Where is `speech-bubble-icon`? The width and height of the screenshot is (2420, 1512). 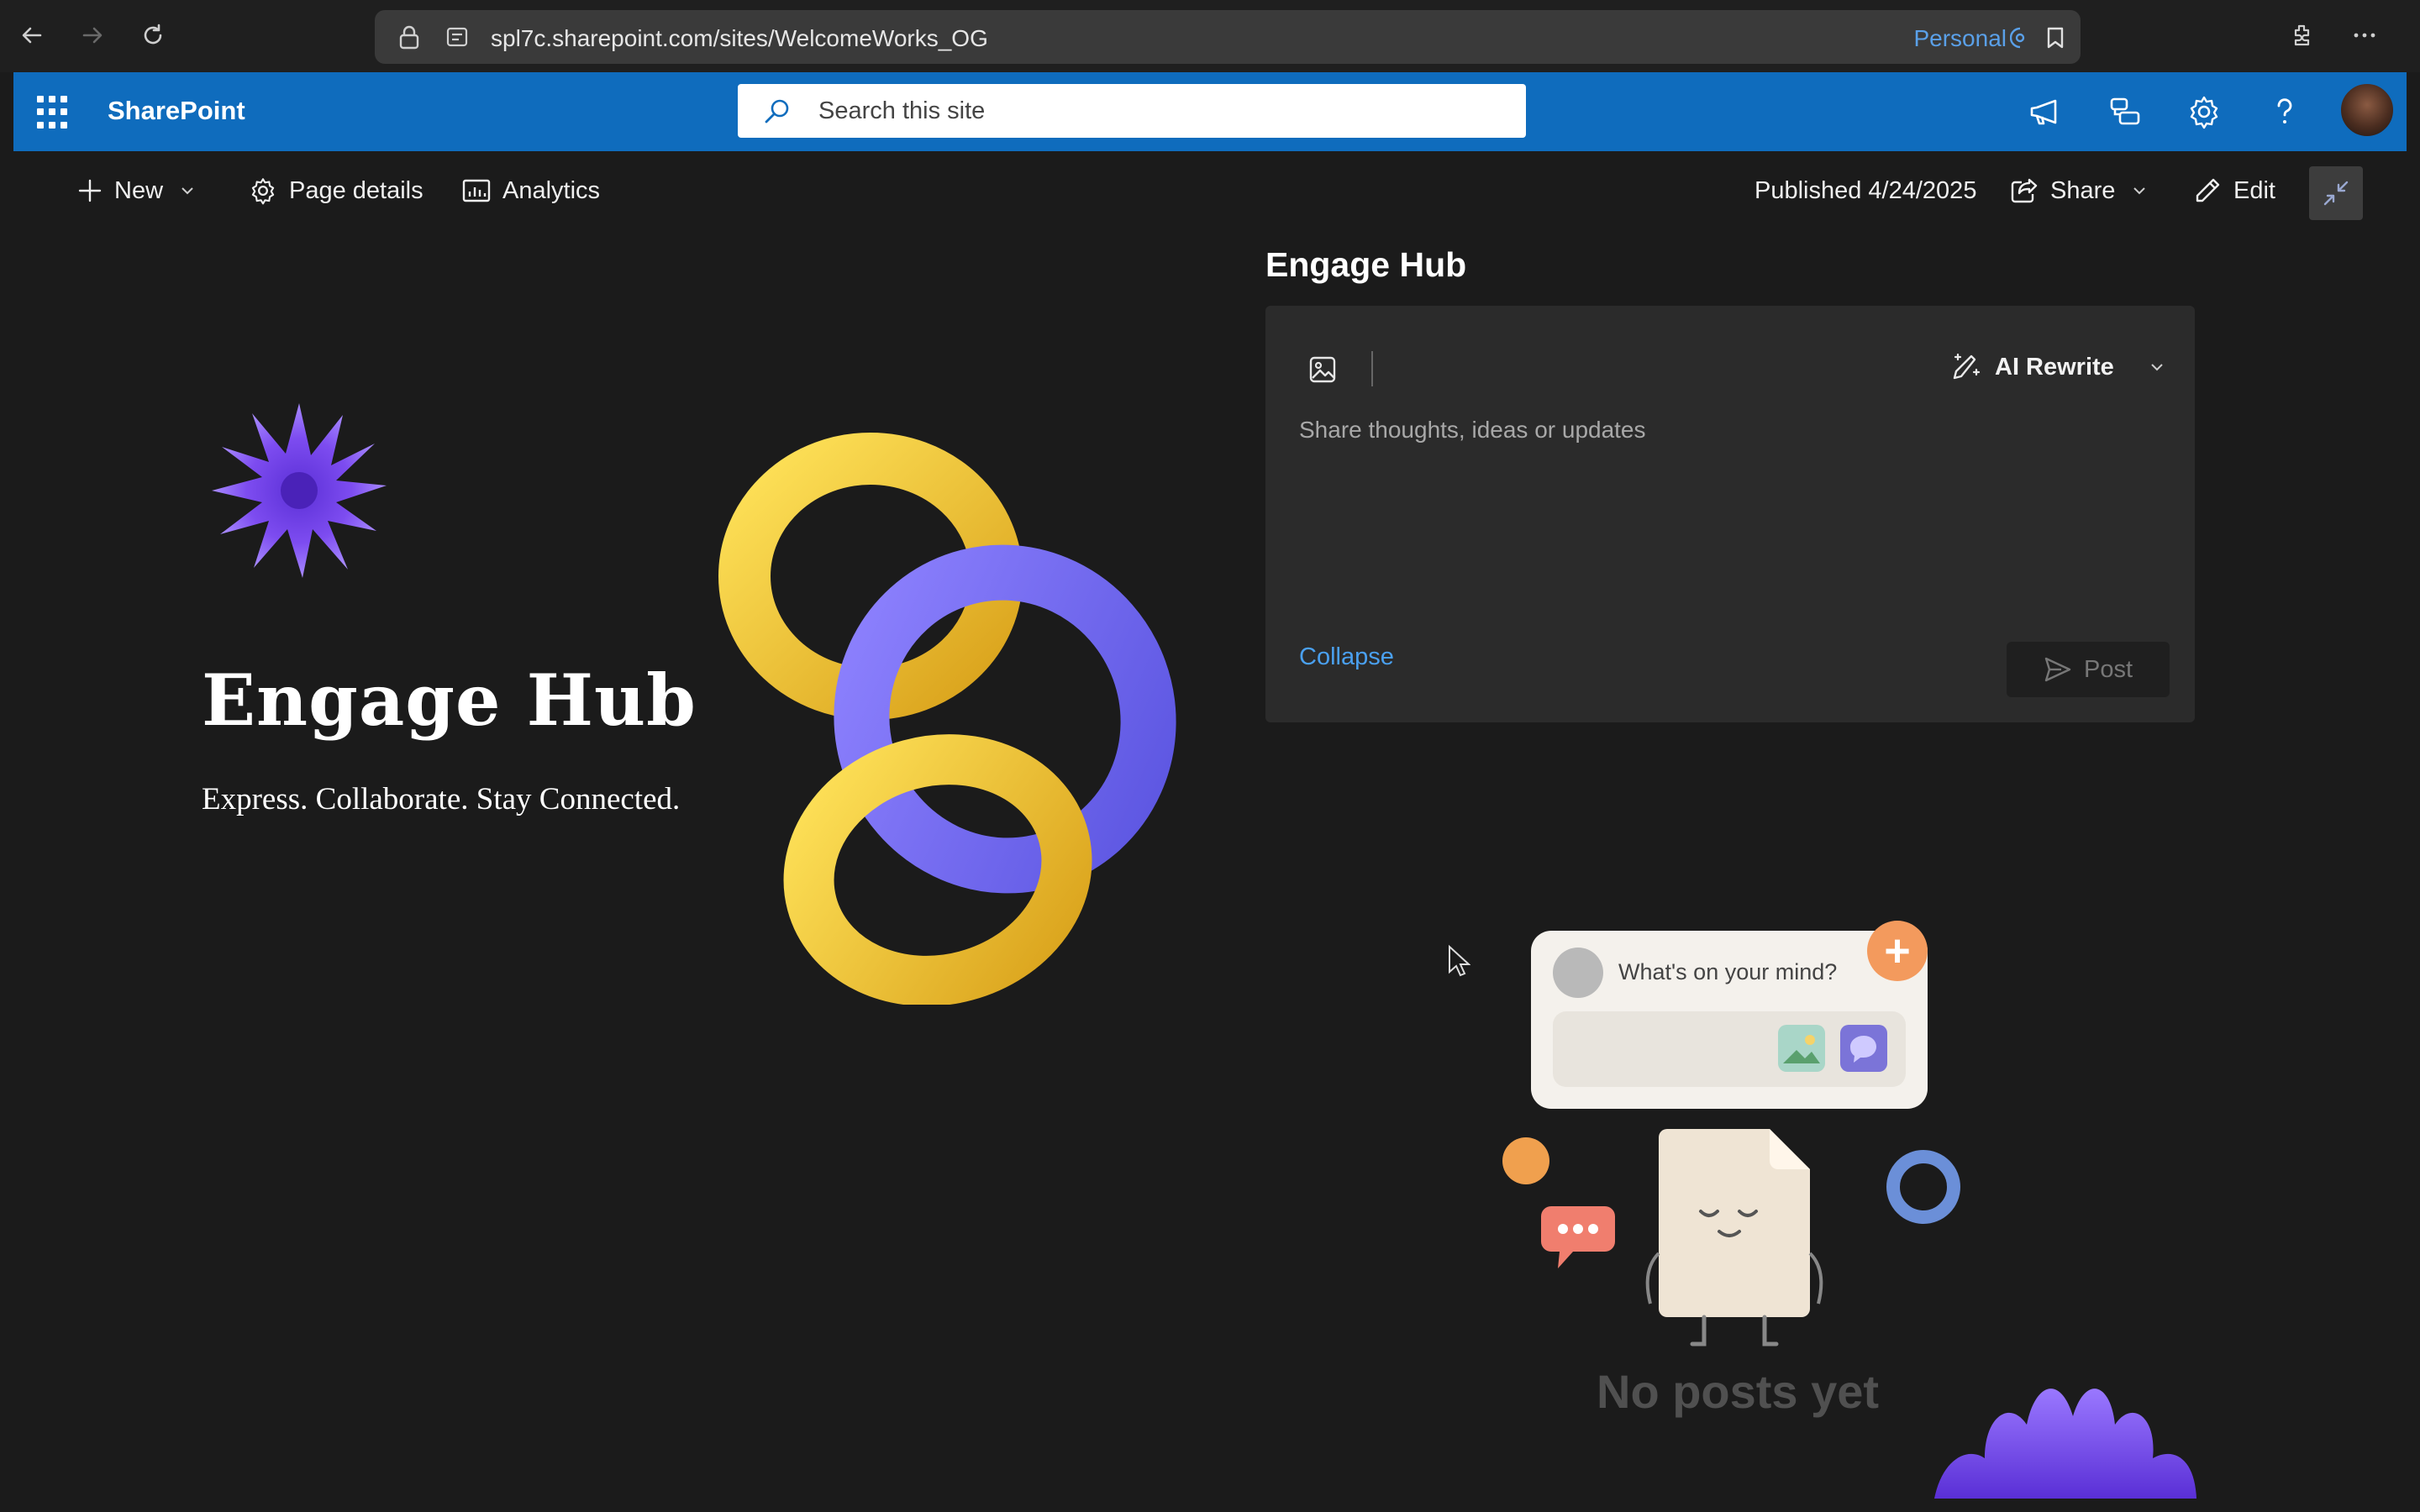
speech-bubble-icon is located at coordinates (1578, 1237).